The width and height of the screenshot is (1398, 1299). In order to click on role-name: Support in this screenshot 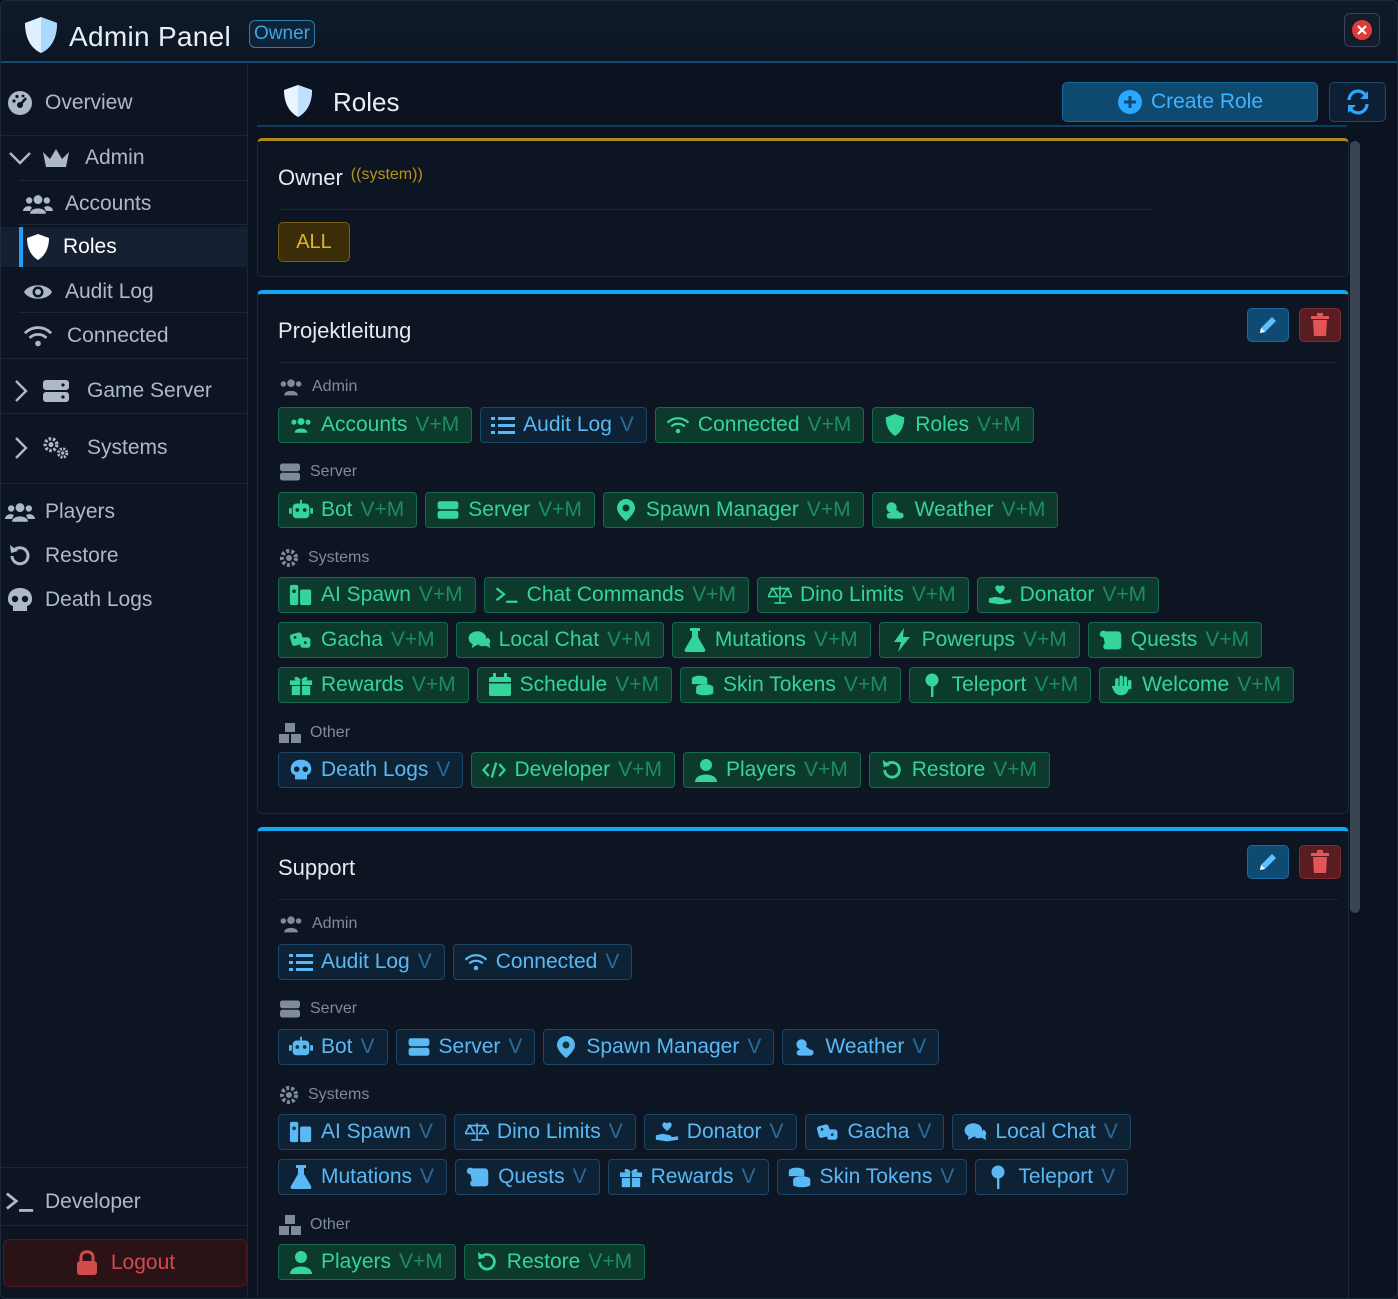, I will do `click(317, 867)`.